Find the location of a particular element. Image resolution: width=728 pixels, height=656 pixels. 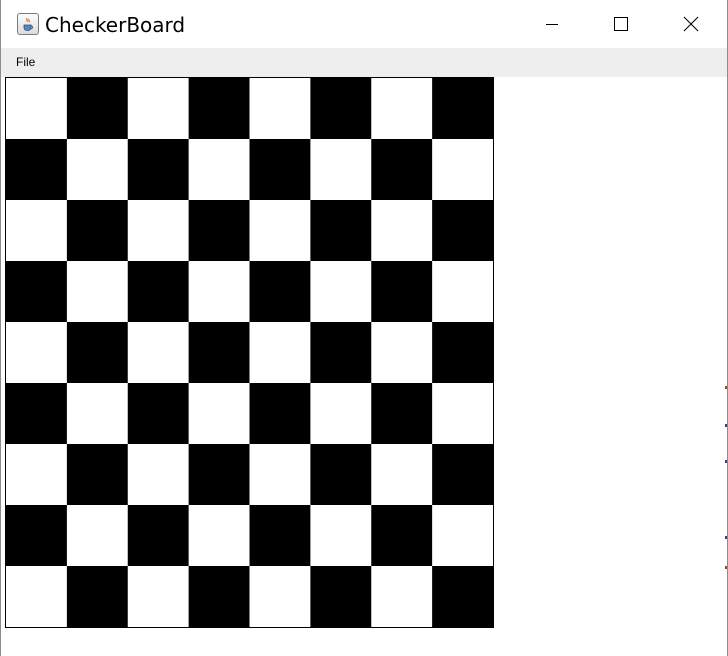

menu-file: File is located at coordinates (25, 62).